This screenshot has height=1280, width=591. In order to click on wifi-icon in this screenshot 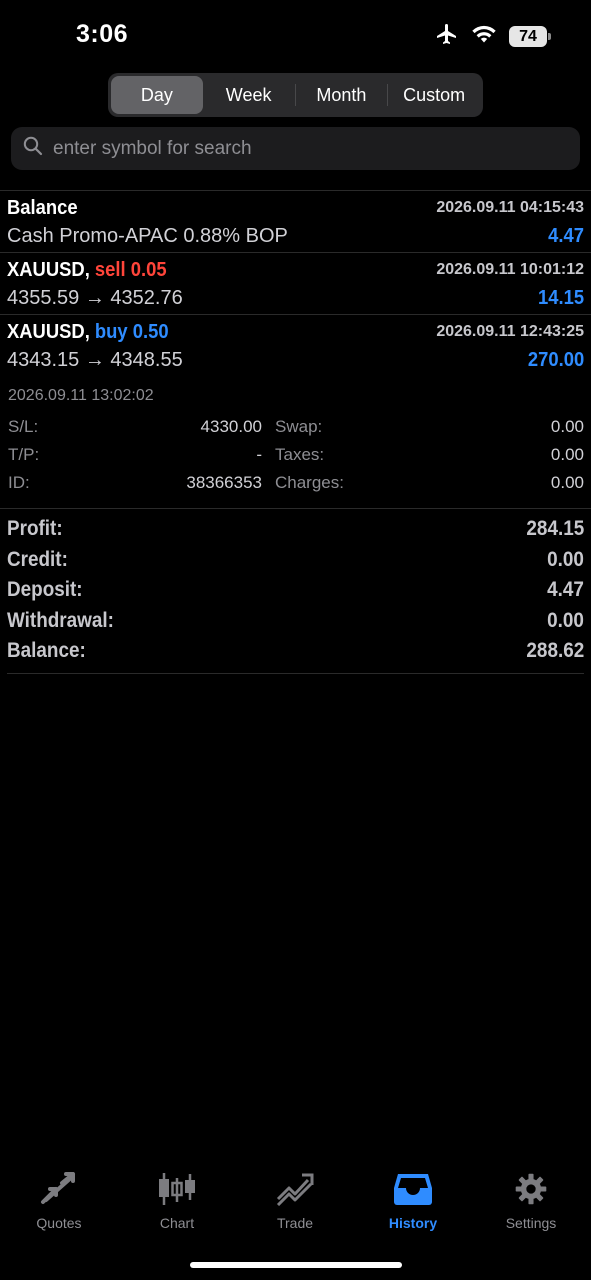, I will do `click(484, 36)`.